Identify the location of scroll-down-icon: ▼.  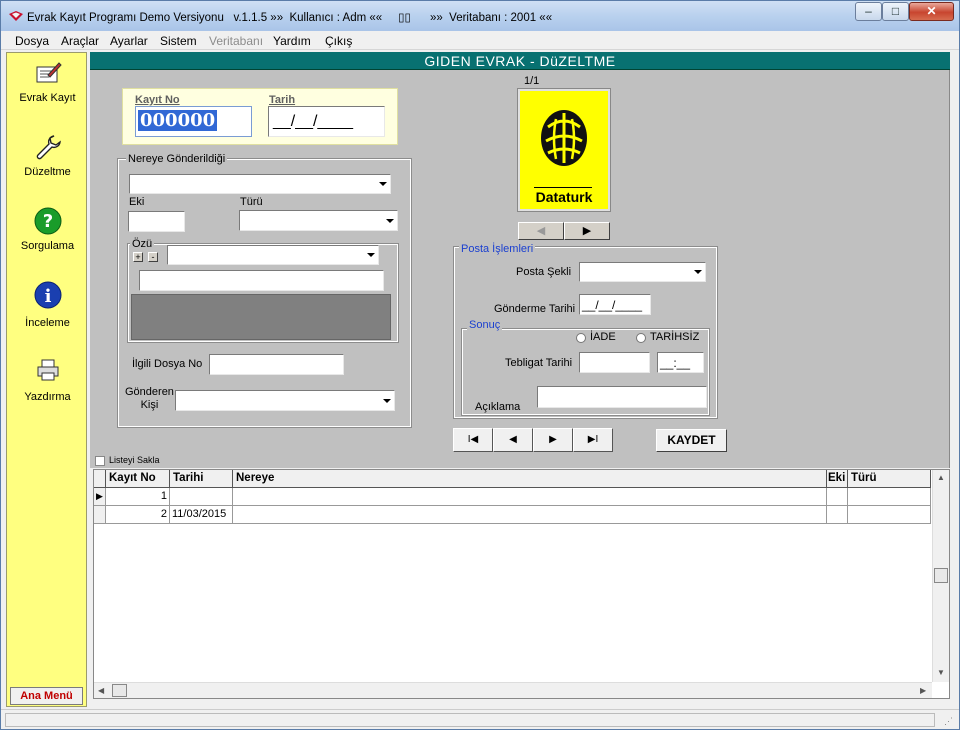
(941, 672).